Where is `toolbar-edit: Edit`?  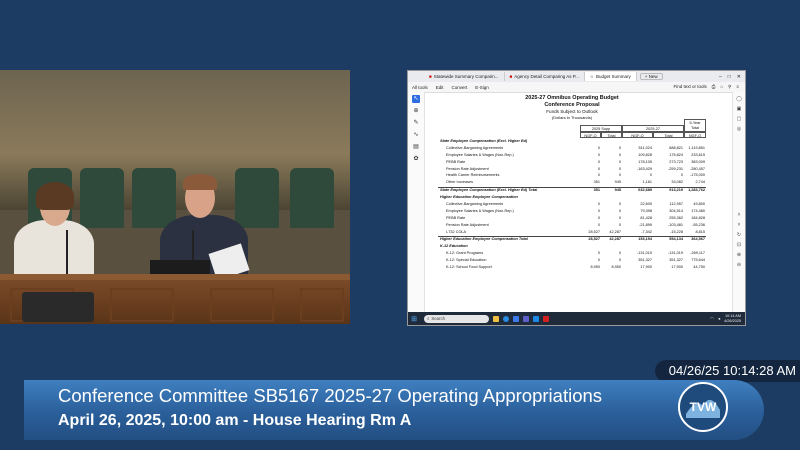 toolbar-edit: Edit is located at coordinates (440, 87).